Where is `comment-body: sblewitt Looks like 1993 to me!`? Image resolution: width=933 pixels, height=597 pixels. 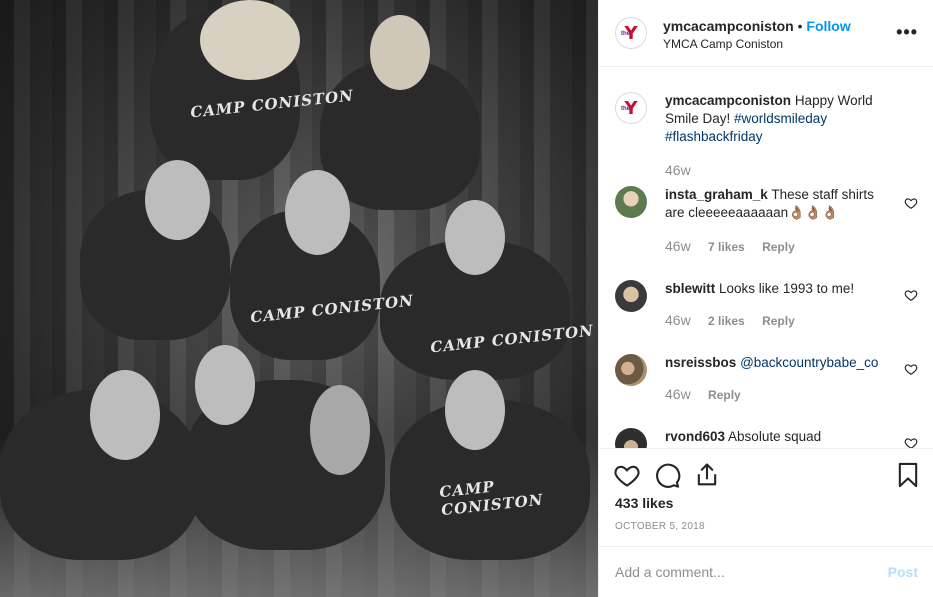
comment-body: sblewitt Looks like 1993 to me! is located at coordinates (777, 289).